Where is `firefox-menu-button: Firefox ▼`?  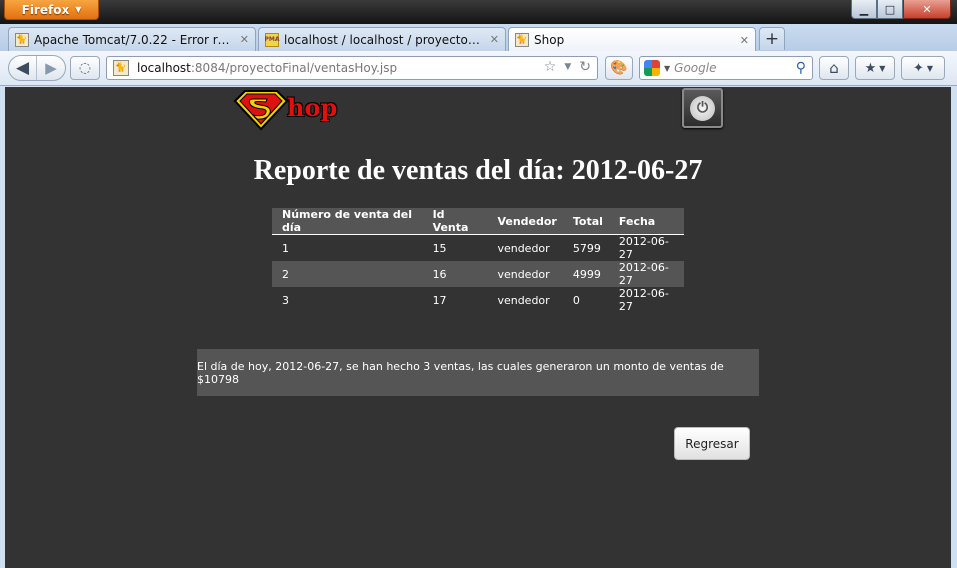 firefox-menu-button: Firefox ▼ is located at coordinates (51, 10).